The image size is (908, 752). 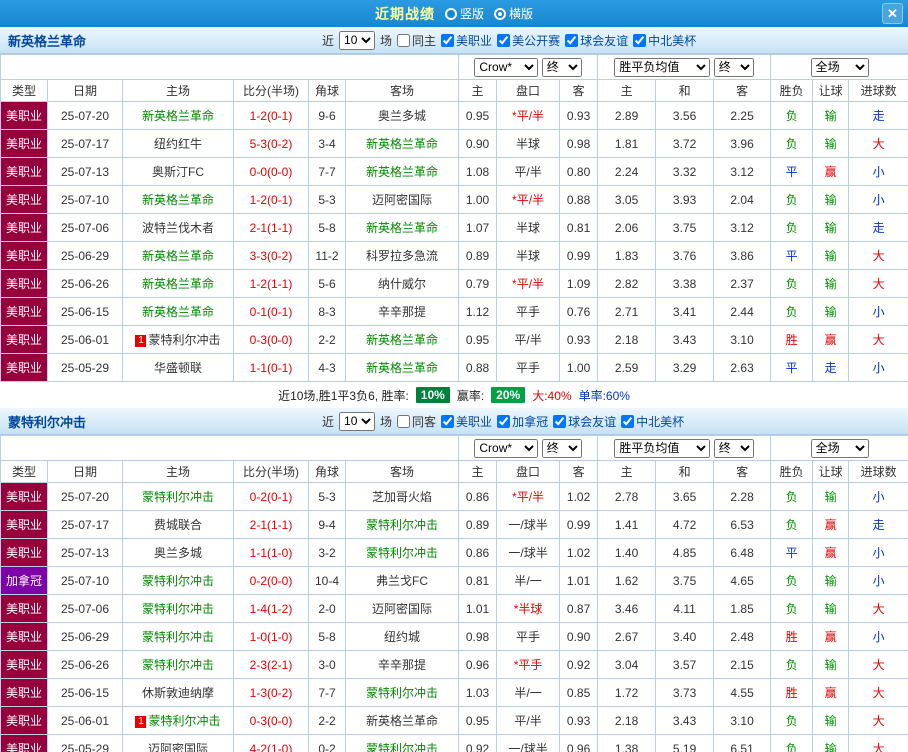 I want to click on team-name: 纽约红牛, so click(x=178, y=144).